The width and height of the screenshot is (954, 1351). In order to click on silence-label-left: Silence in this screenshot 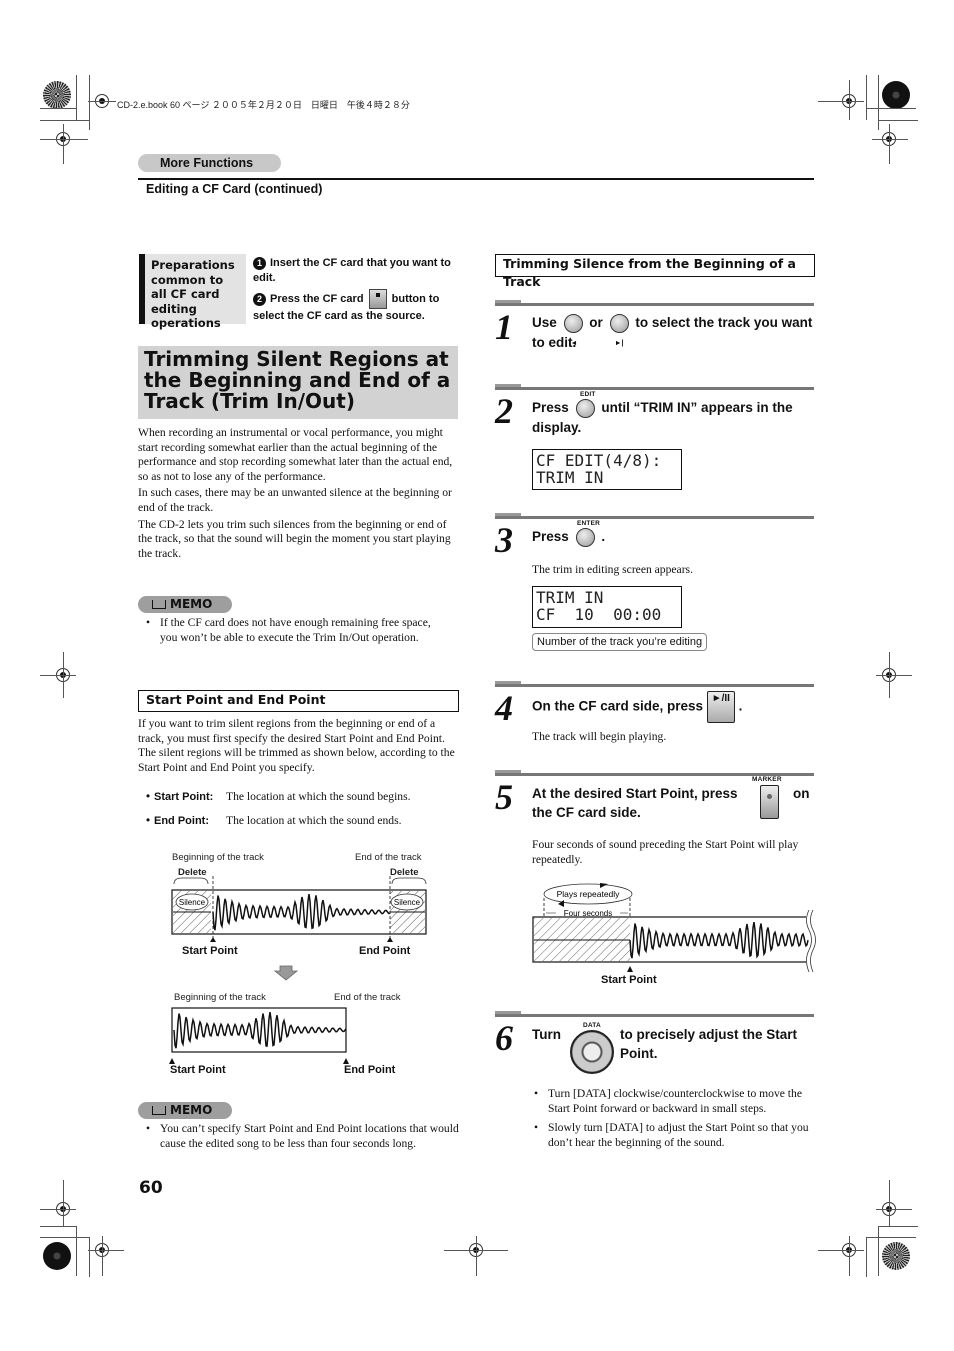, I will do `click(192, 902)`.